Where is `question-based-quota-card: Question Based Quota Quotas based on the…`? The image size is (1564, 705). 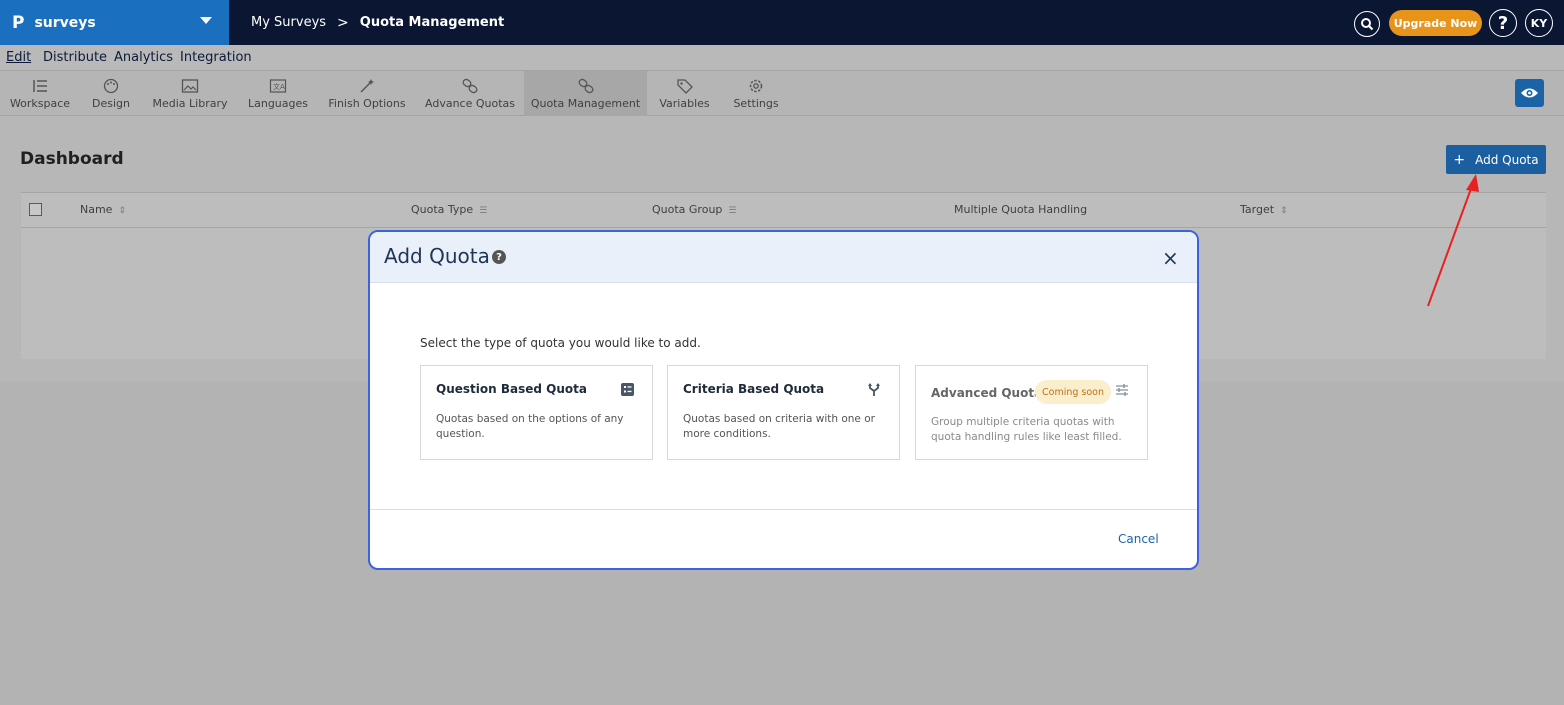
question-based-quota-card: Question Based Quota Quotas based on the… is located at coordinates (536, 412).